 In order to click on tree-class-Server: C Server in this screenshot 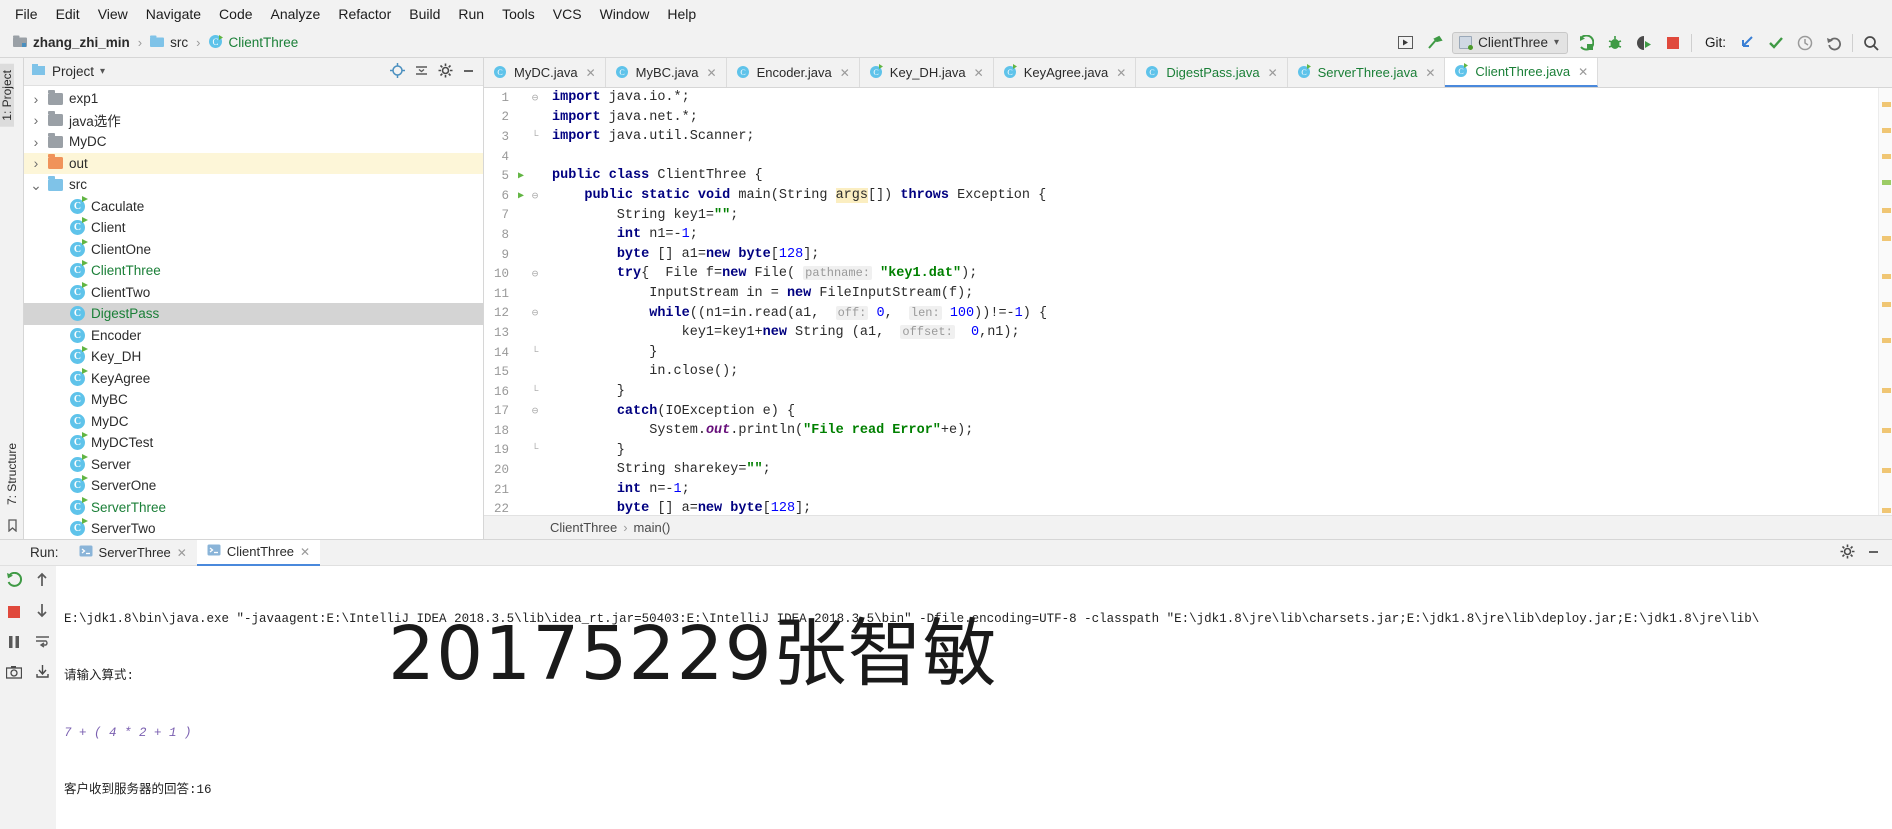, I will do `click(253, 464)`.